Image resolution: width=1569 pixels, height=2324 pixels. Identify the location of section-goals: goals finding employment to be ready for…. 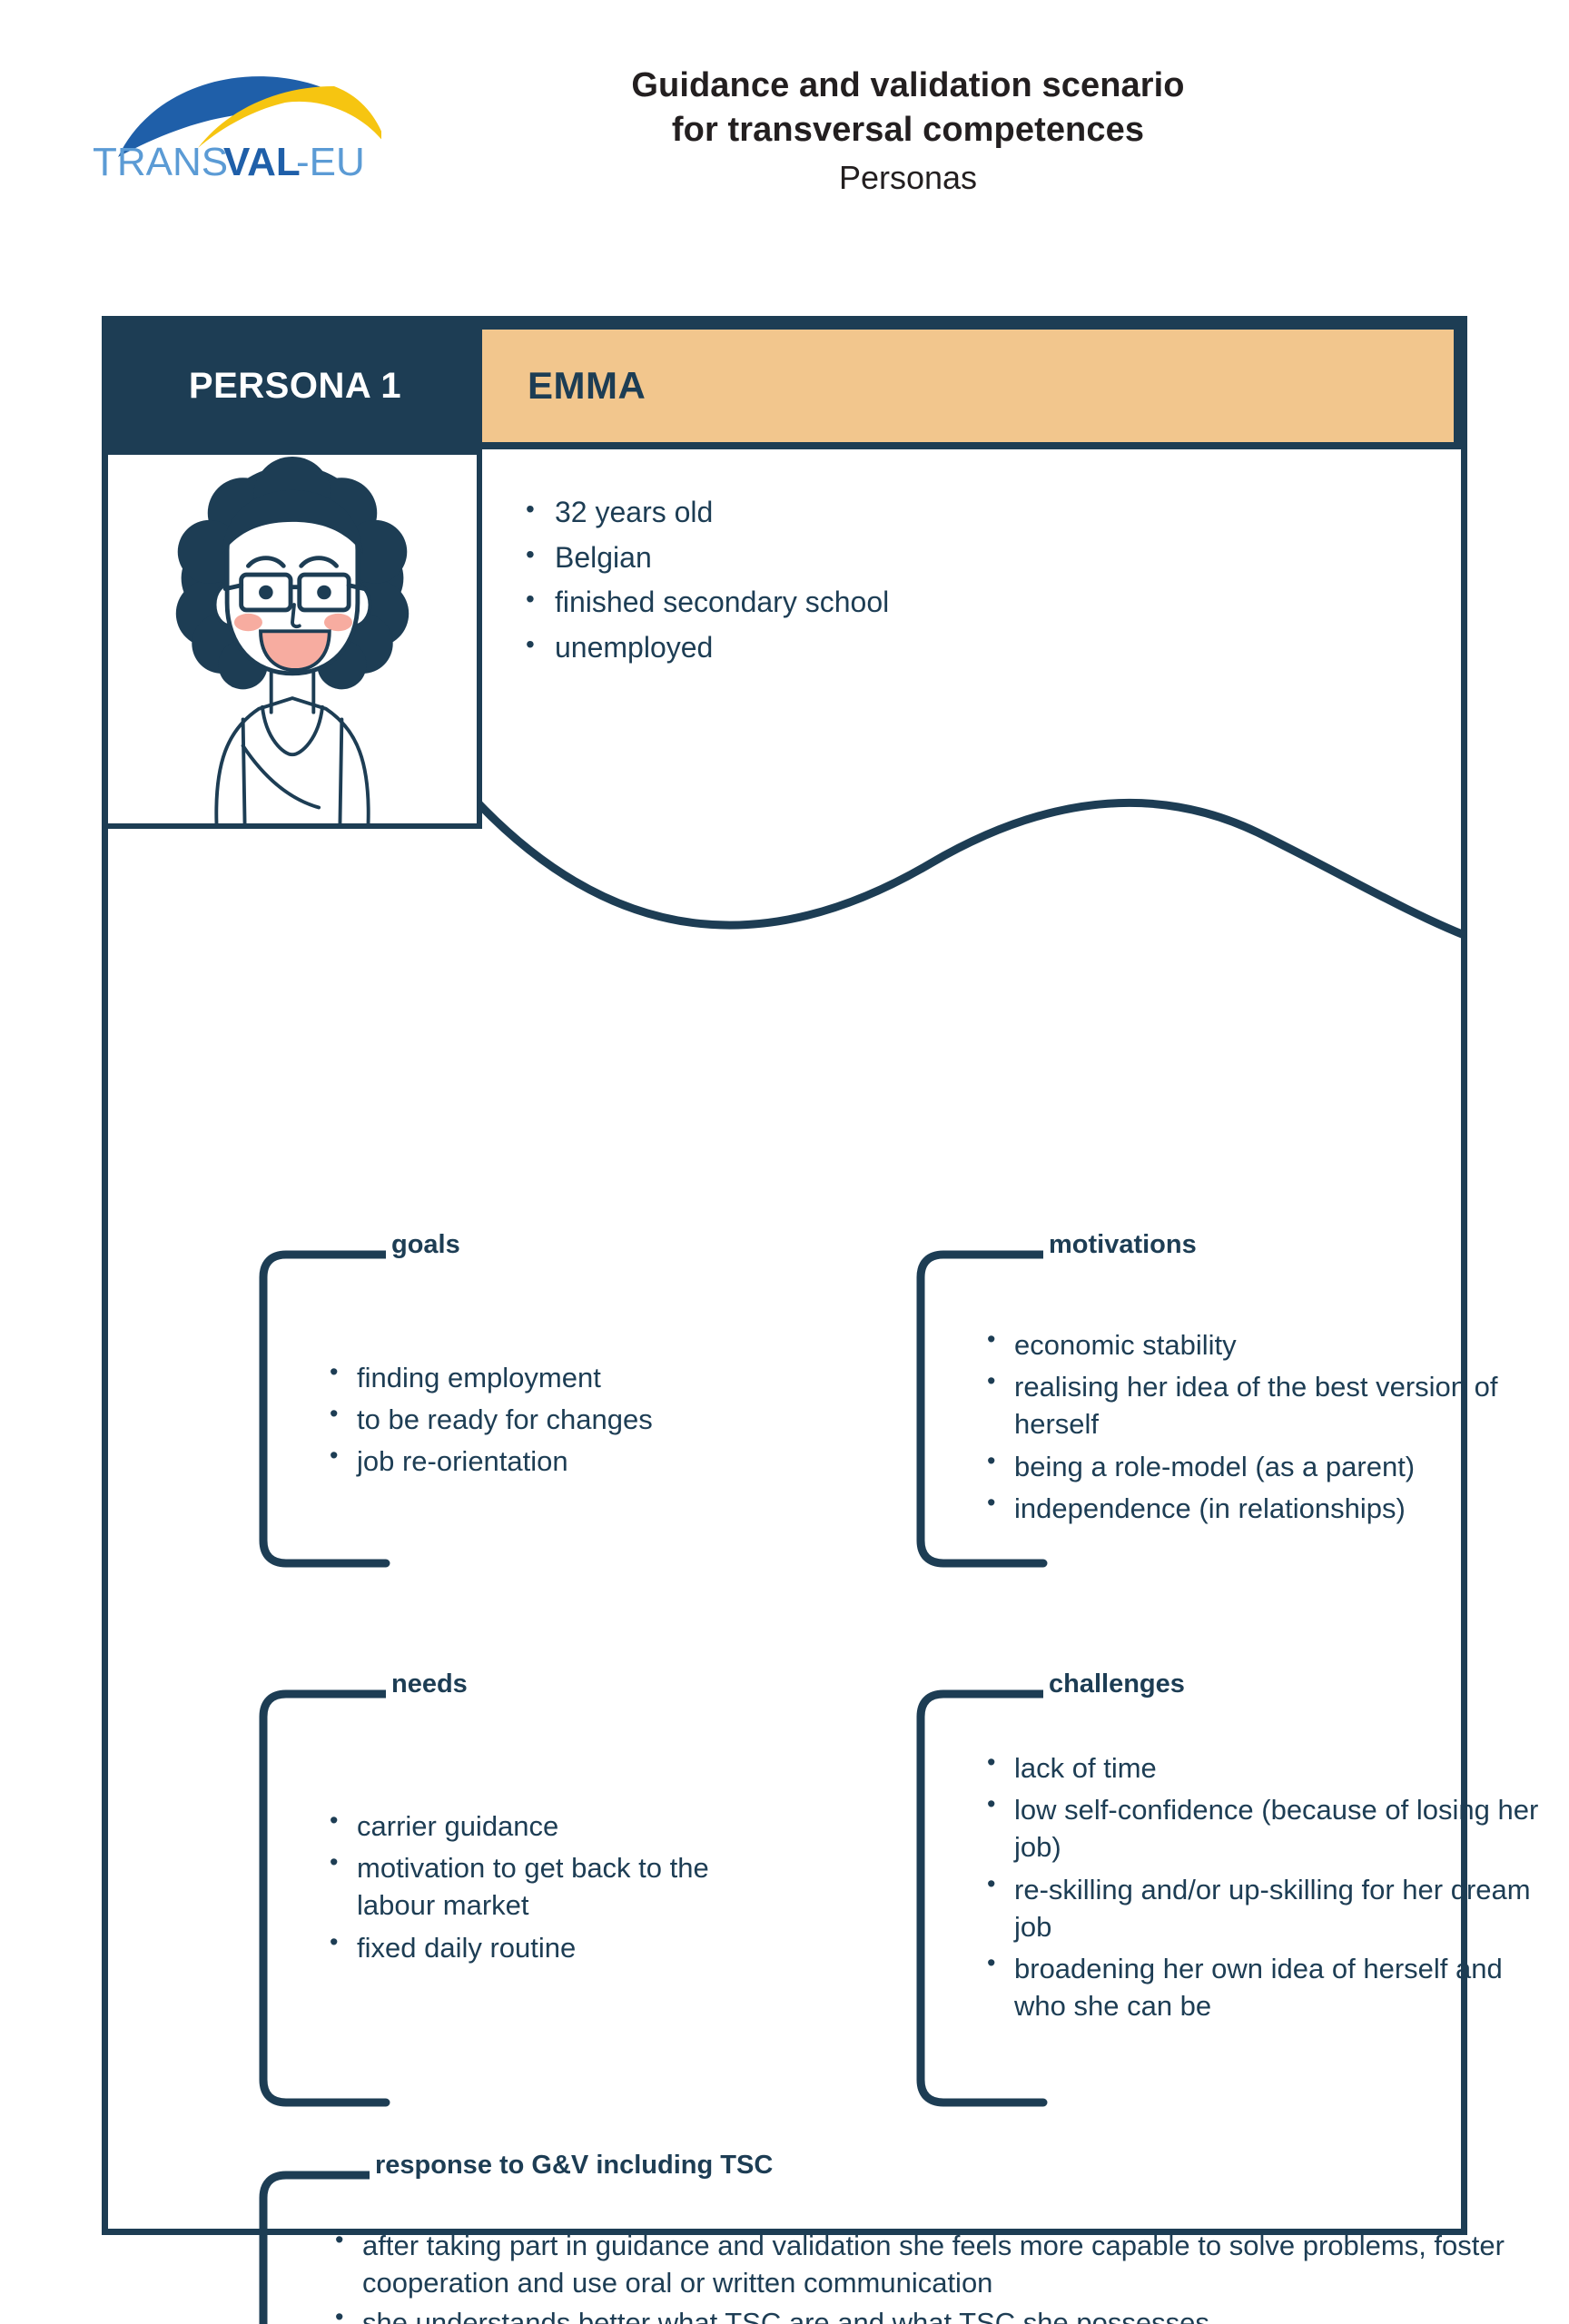
(540, 1399).